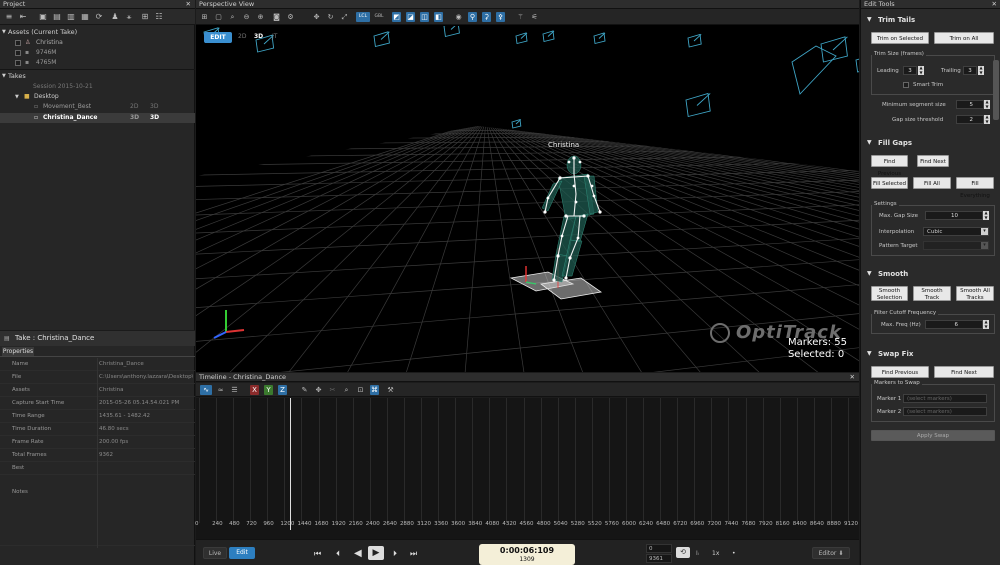 This screenshot has height=565, width=1000. What do you see at coordinates (304, 390) in the screenshot?
I see `pen-icon: ✎` at bounding box center [304, 390].